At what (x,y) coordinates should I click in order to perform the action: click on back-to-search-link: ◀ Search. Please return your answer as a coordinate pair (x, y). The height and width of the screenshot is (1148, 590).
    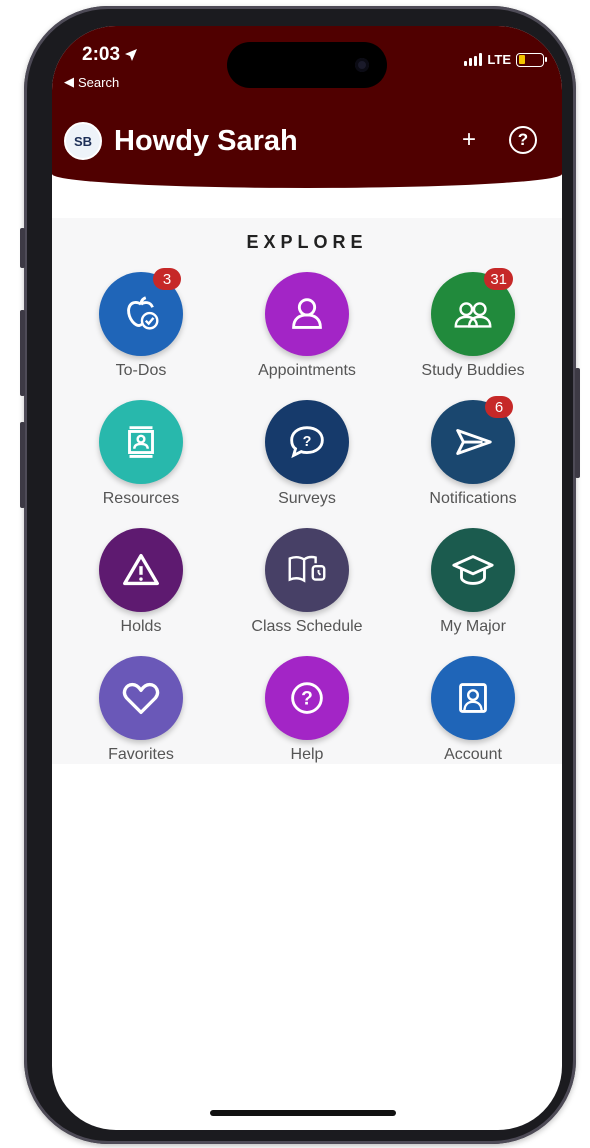
    Looking at the image, I should click on (91, 82).